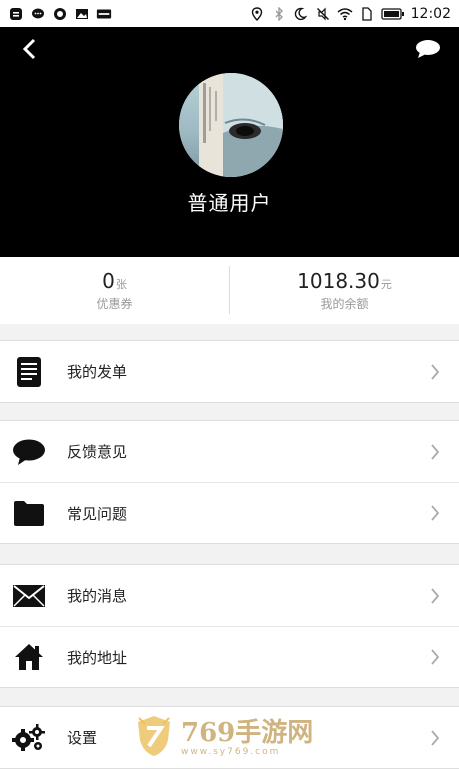 The height and width of the screenshot is (769, 459). Describe the element at coordinates (97, 372) in the screenshot. I see `menu-label-orders: 我的发单` at that location.